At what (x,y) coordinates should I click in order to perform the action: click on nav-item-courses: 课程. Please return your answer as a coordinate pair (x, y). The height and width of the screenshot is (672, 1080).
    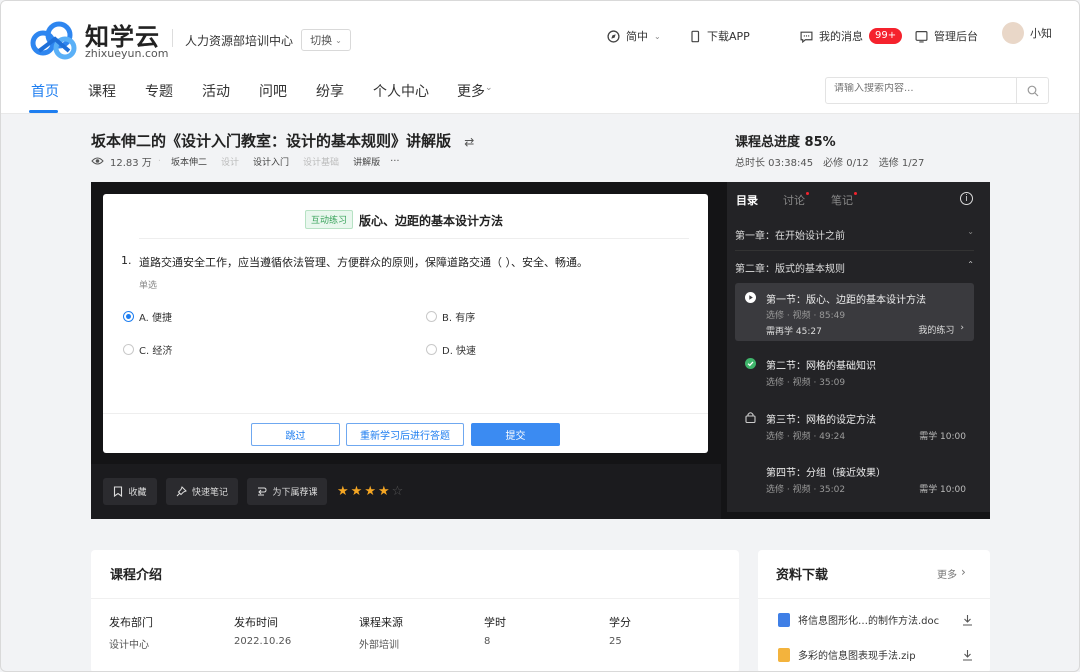
    Looking at the image, I should click on (116, 91).